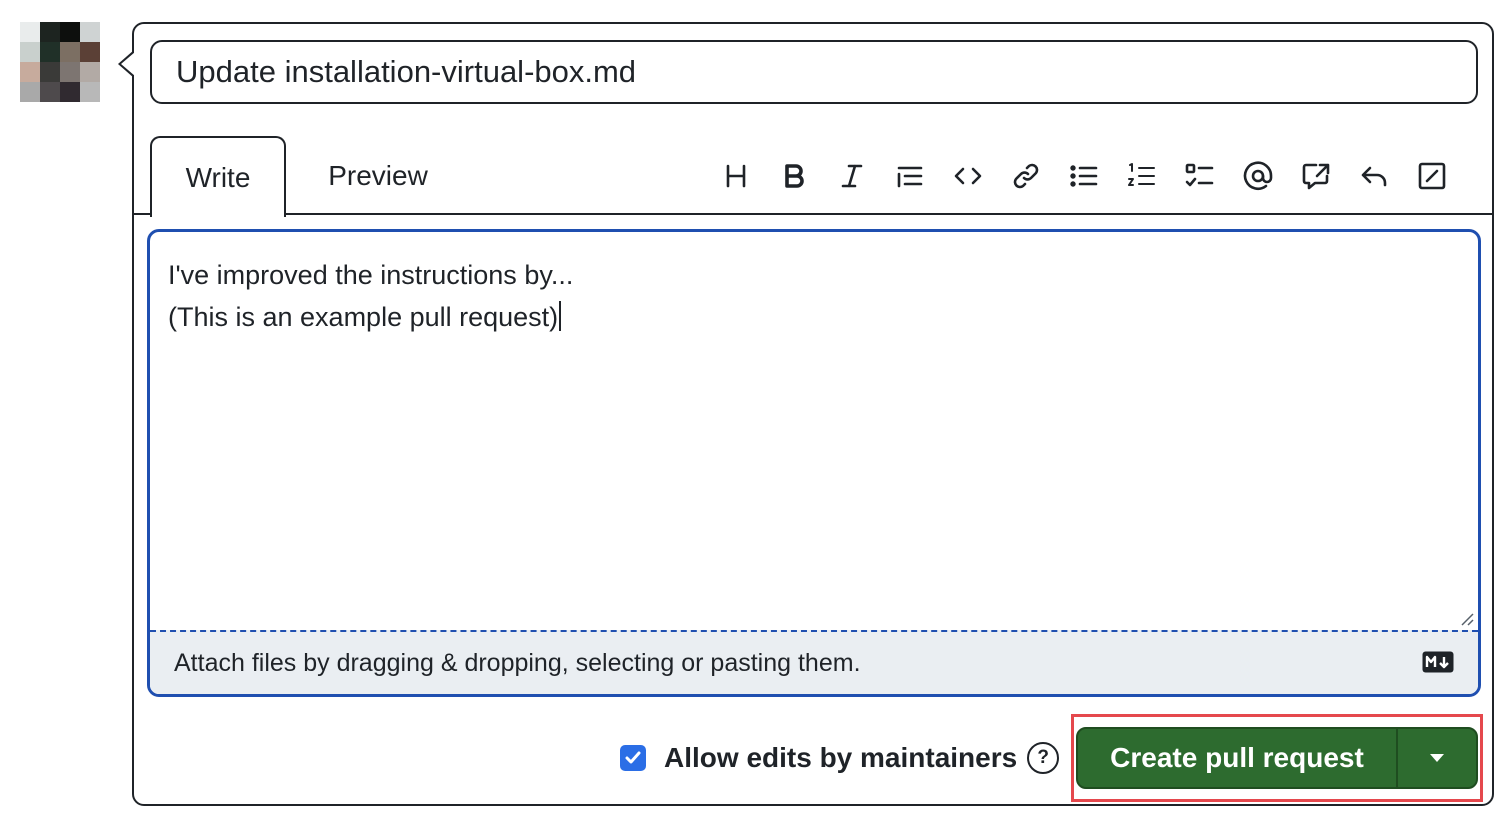 The width and height of the screenshot is (1504, 822). I want to click on reply-icon, so click(1374, 176).